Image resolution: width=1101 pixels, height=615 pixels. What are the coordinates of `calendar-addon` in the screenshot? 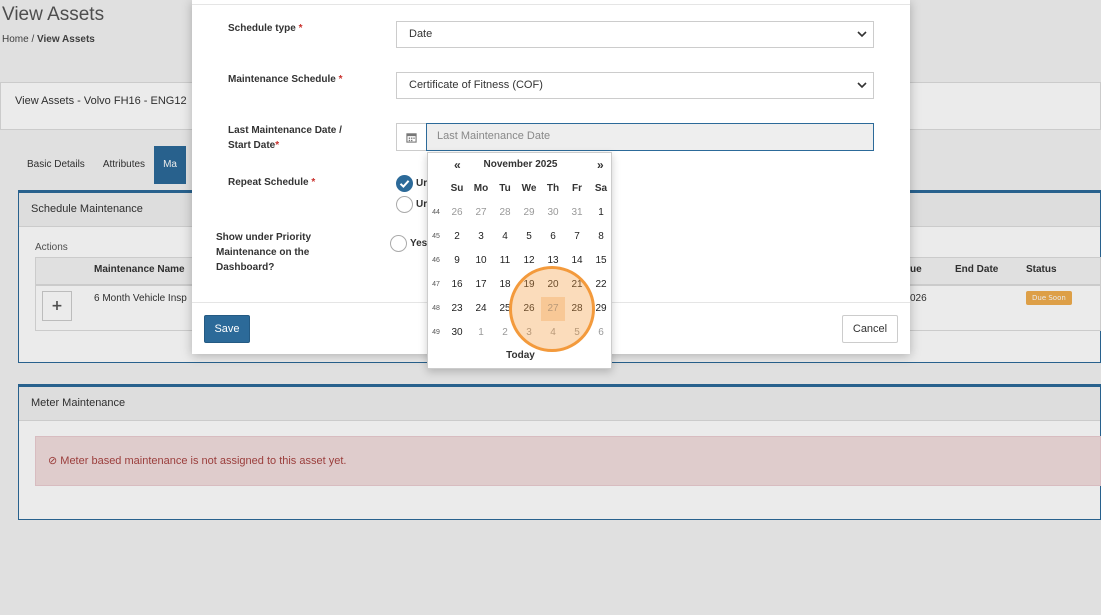 It's located at (411, 137).